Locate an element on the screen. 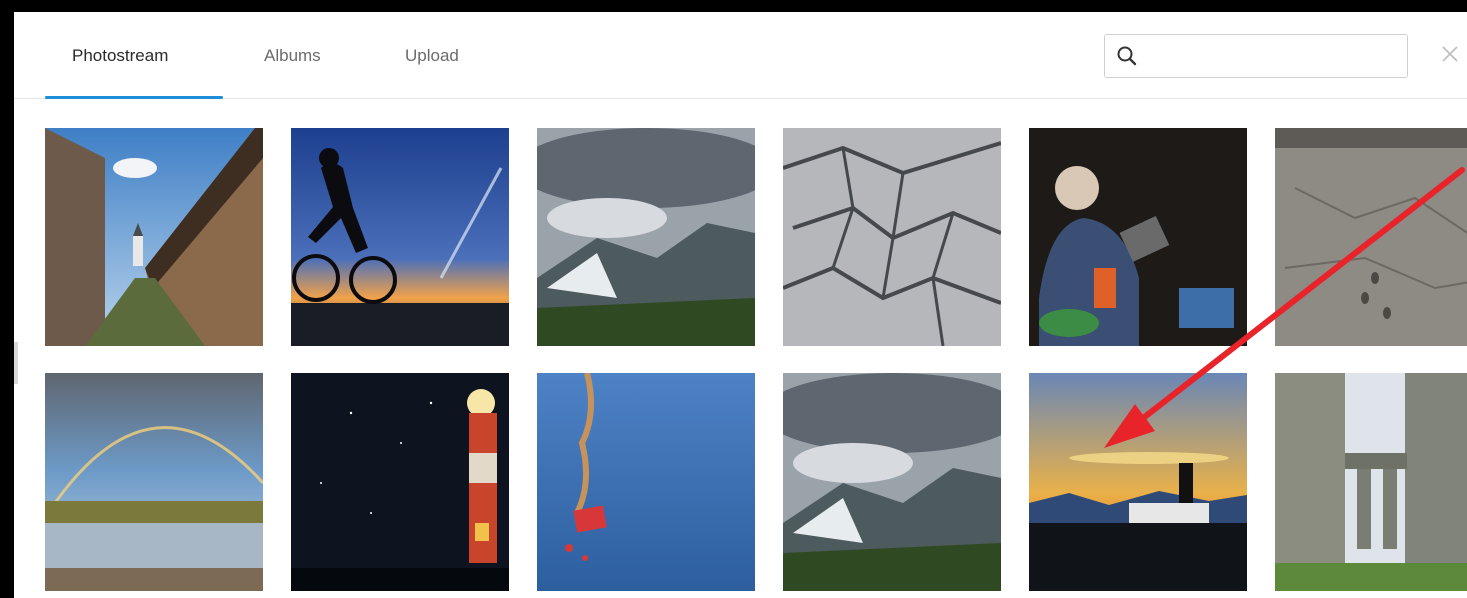  tab-albums: Albums is located at coordinates (292, 56).